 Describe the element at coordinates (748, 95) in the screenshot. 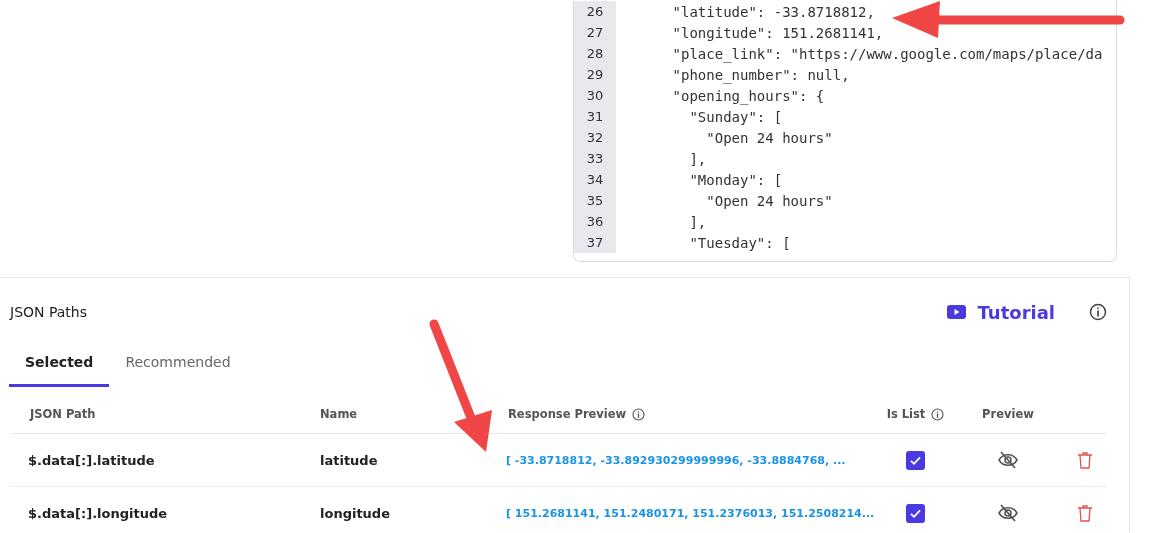

I see `code-line: "opening_hours": {` at that location.